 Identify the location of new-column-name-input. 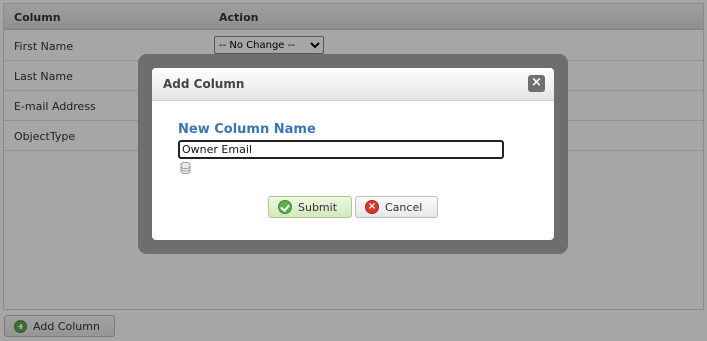
(341, 149).